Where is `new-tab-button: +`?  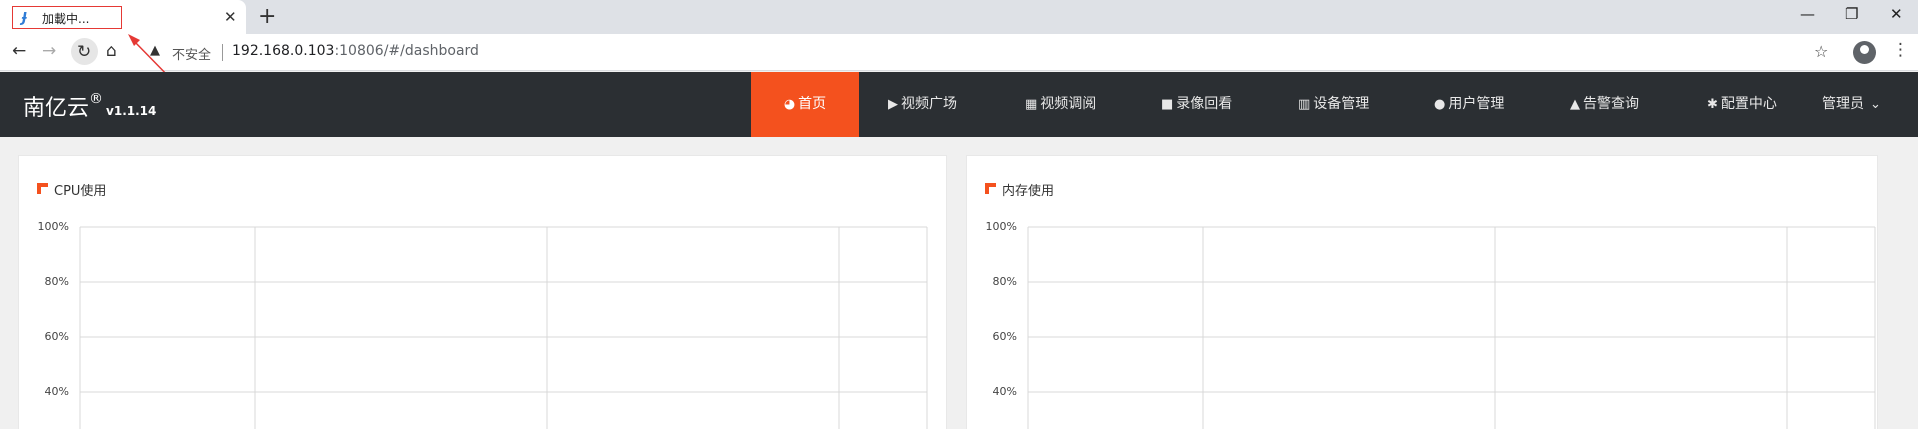
new-tab-button: + is located at coordinates (267, 16).